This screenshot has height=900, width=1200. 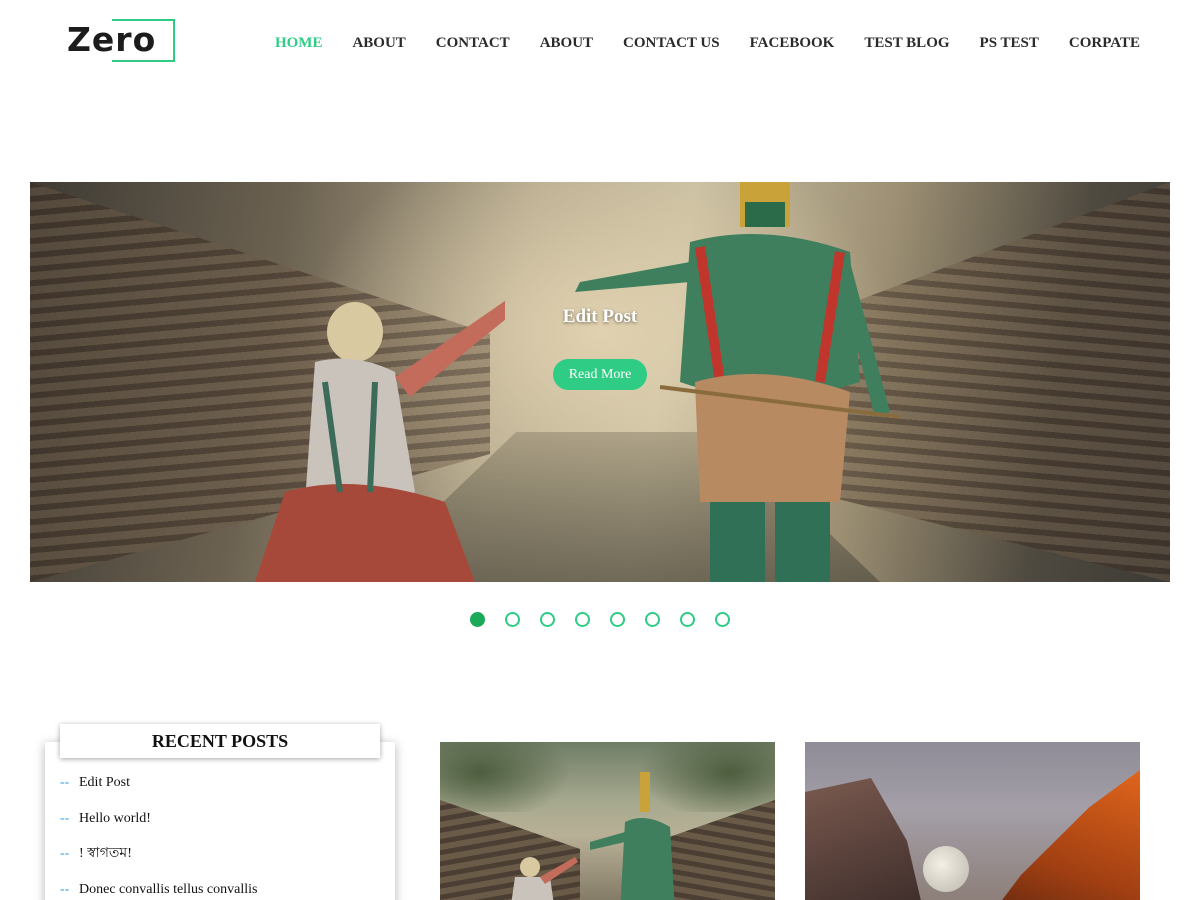 I want to click on nav-item-home: HOME, so click(x=299, y=43).